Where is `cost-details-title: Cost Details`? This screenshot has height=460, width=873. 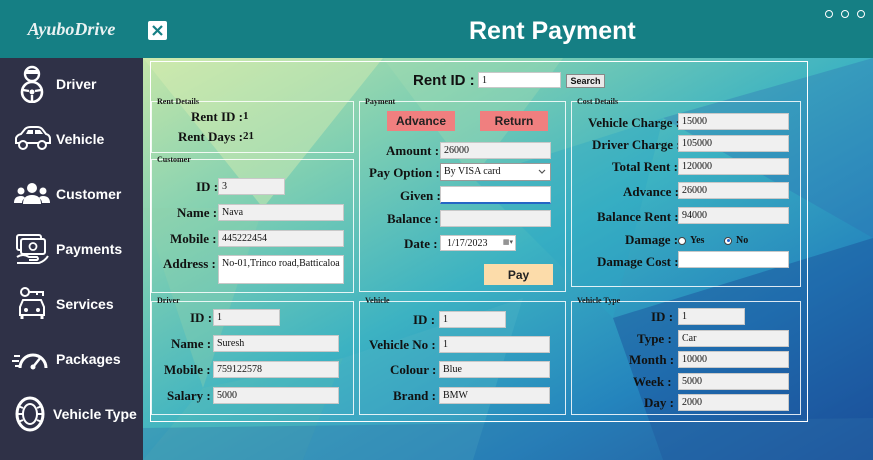
cost-details-title: Cost Details is located at coordinates (598, 101).